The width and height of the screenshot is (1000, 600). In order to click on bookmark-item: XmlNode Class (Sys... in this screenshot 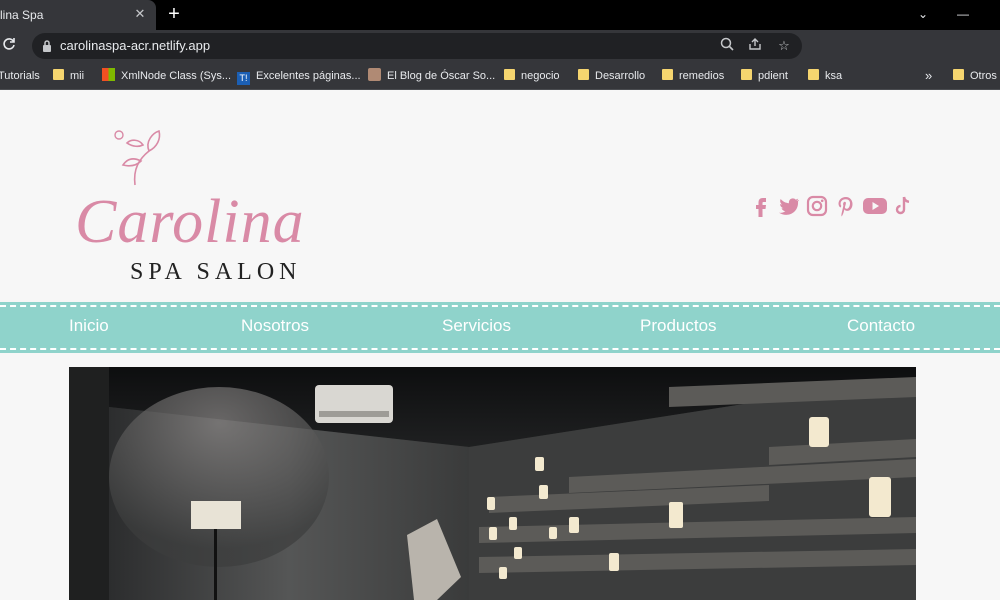, I will do `click(166, 76)`.